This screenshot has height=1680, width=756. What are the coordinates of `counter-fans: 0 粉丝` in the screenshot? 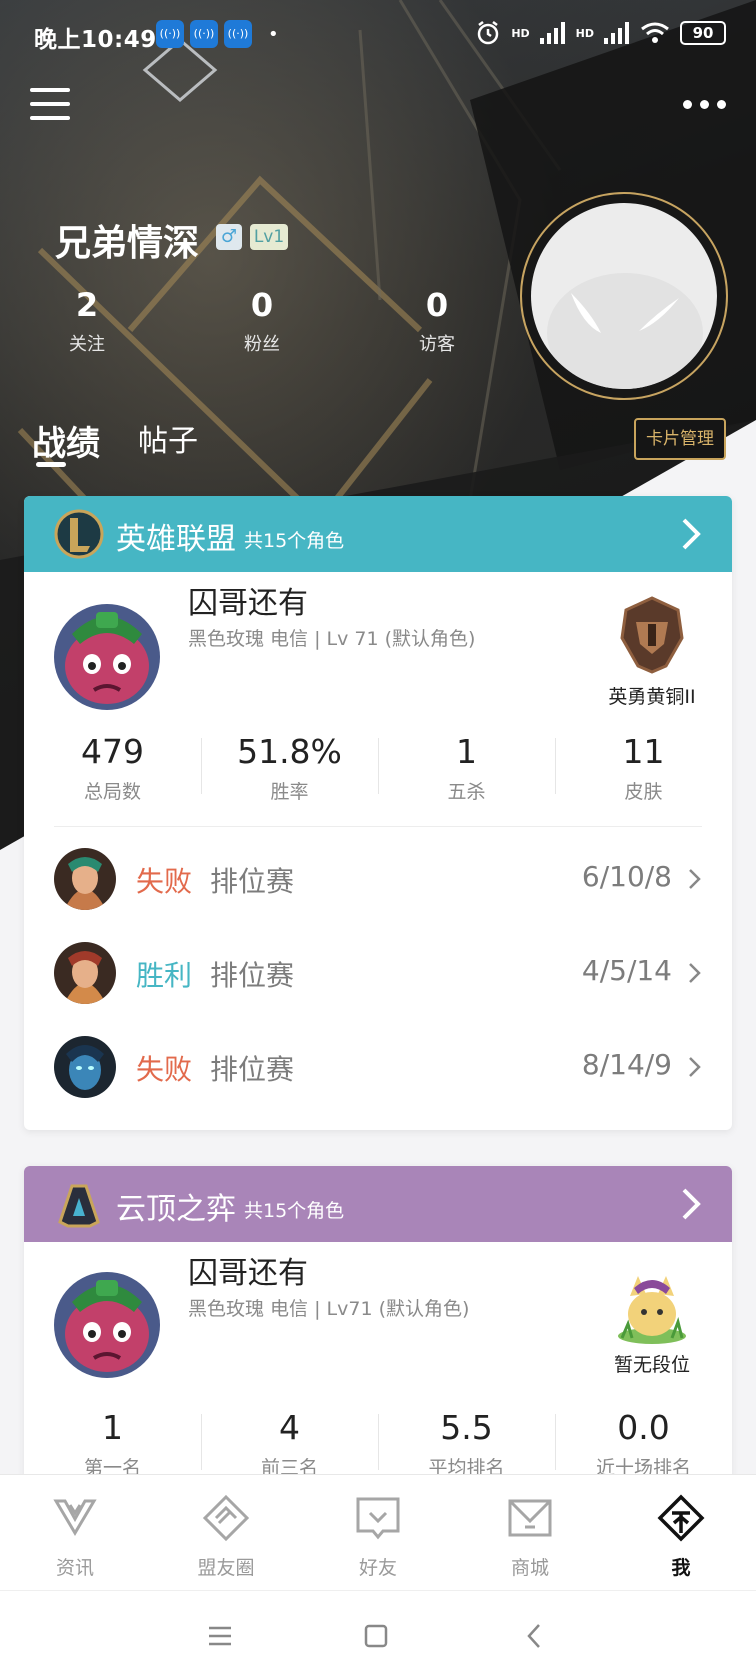 It's located at (262, 321).